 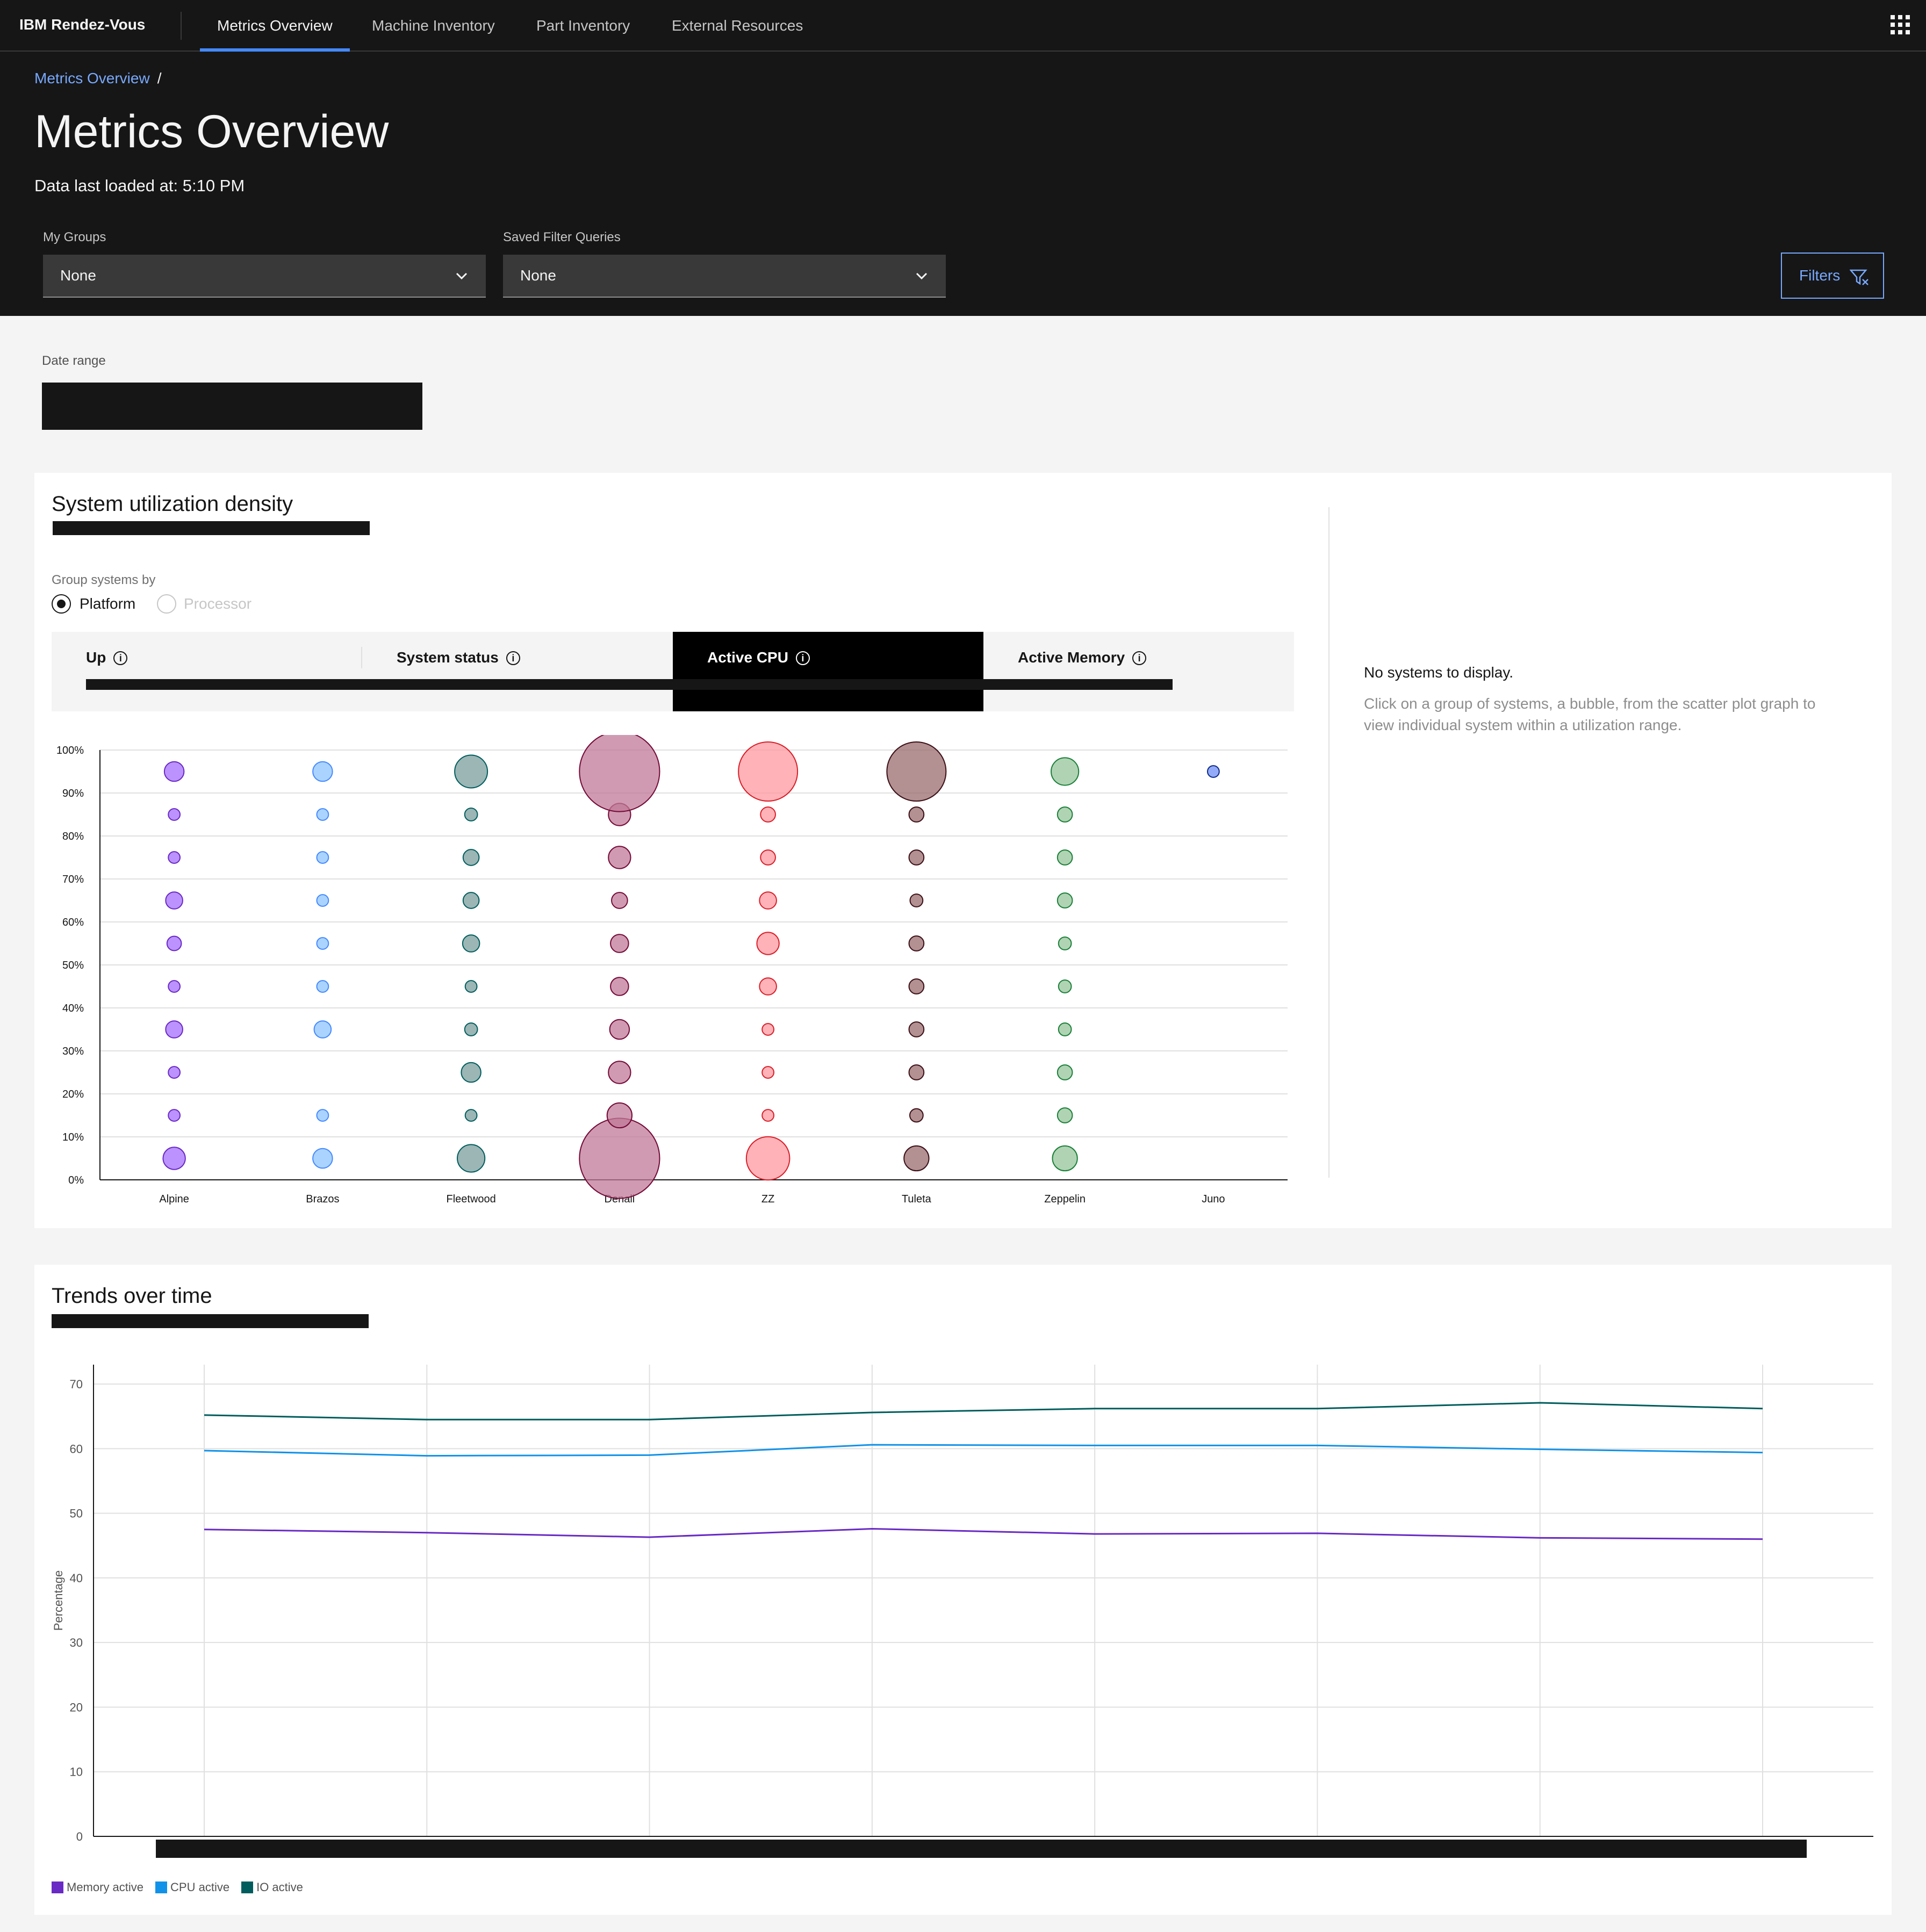 What do you see at coordinates (517, 671) in the screenshot?
I see `tab-system-status: System status i` at bounding box center [517, 671].